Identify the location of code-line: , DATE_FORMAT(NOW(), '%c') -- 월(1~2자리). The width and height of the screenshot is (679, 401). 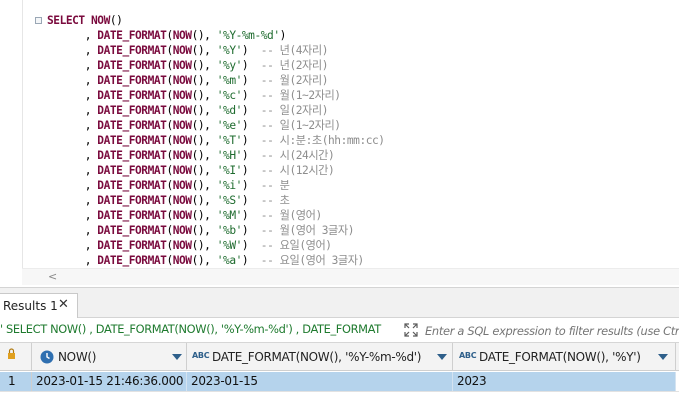
(339, 95).